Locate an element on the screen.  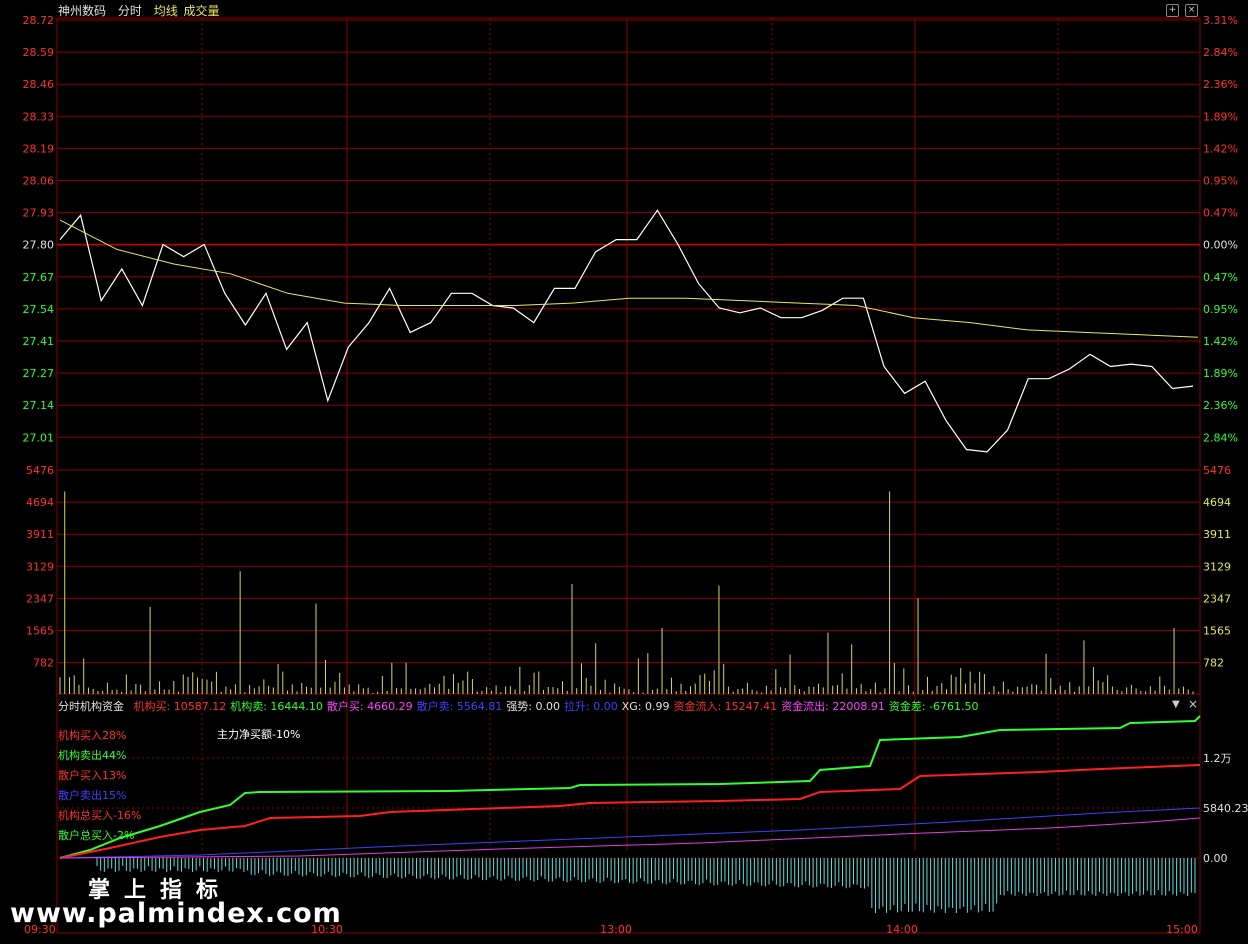
volume-tick-label: 782 is located at coordinates (43, 663).